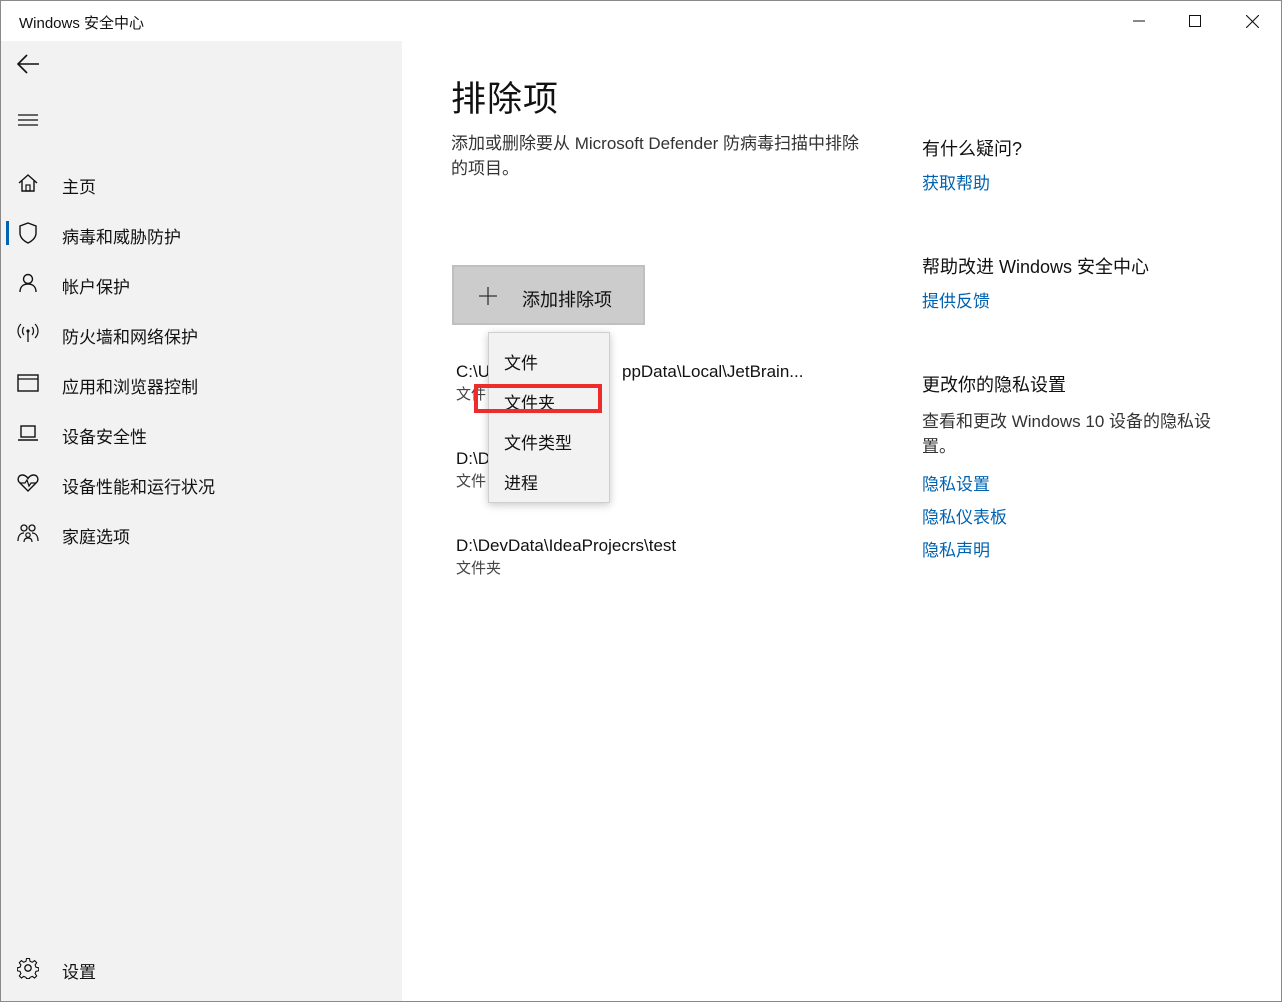  I want to click on question-heading: 有什么疑问?, so click(972, 149).